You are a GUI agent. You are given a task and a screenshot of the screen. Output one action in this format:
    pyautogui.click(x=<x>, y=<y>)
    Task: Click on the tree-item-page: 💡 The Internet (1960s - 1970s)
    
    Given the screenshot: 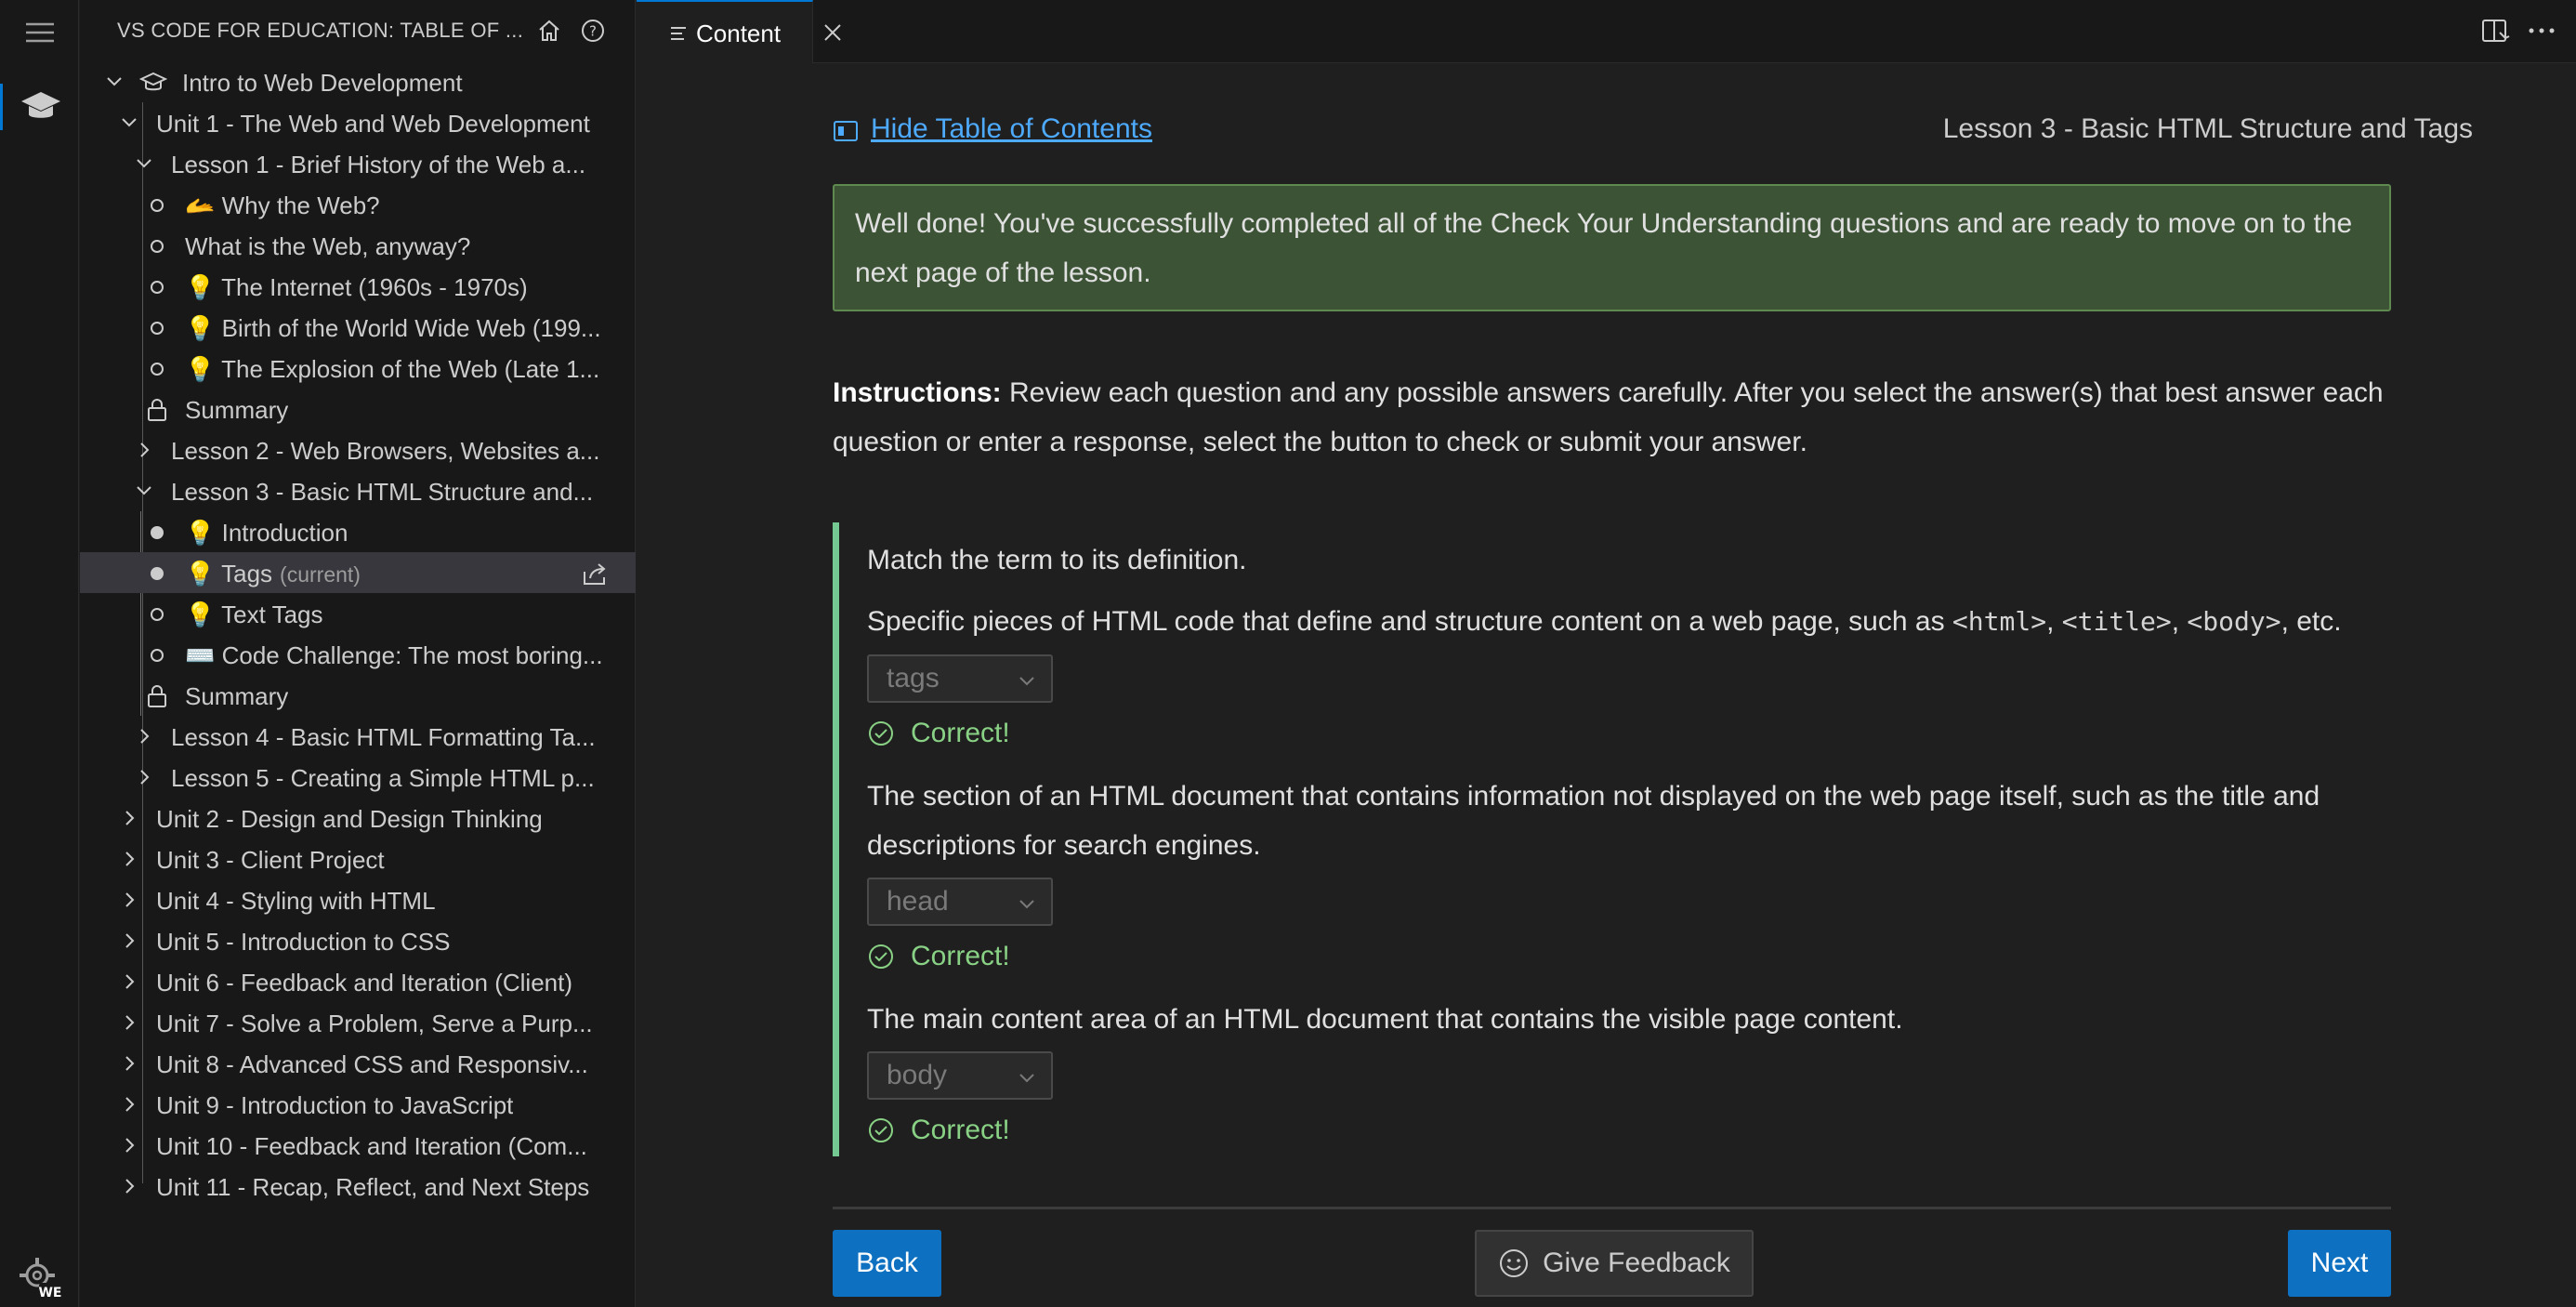 What is the action you would take?
    pyautogui.click(x=358, y=286)
    